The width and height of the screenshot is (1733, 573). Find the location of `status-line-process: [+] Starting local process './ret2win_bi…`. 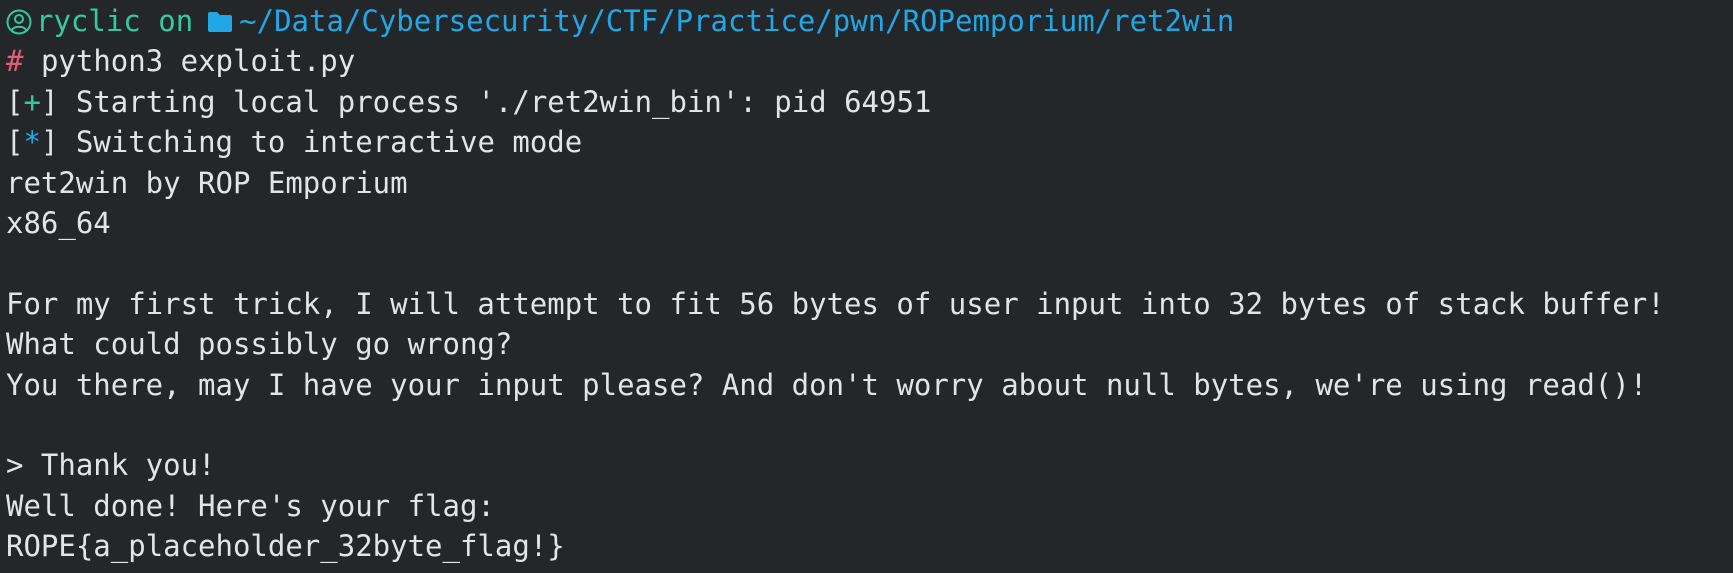

status-line-process: [+] Starting local process './ret2win_bi… is located at coordinates (866, 102).